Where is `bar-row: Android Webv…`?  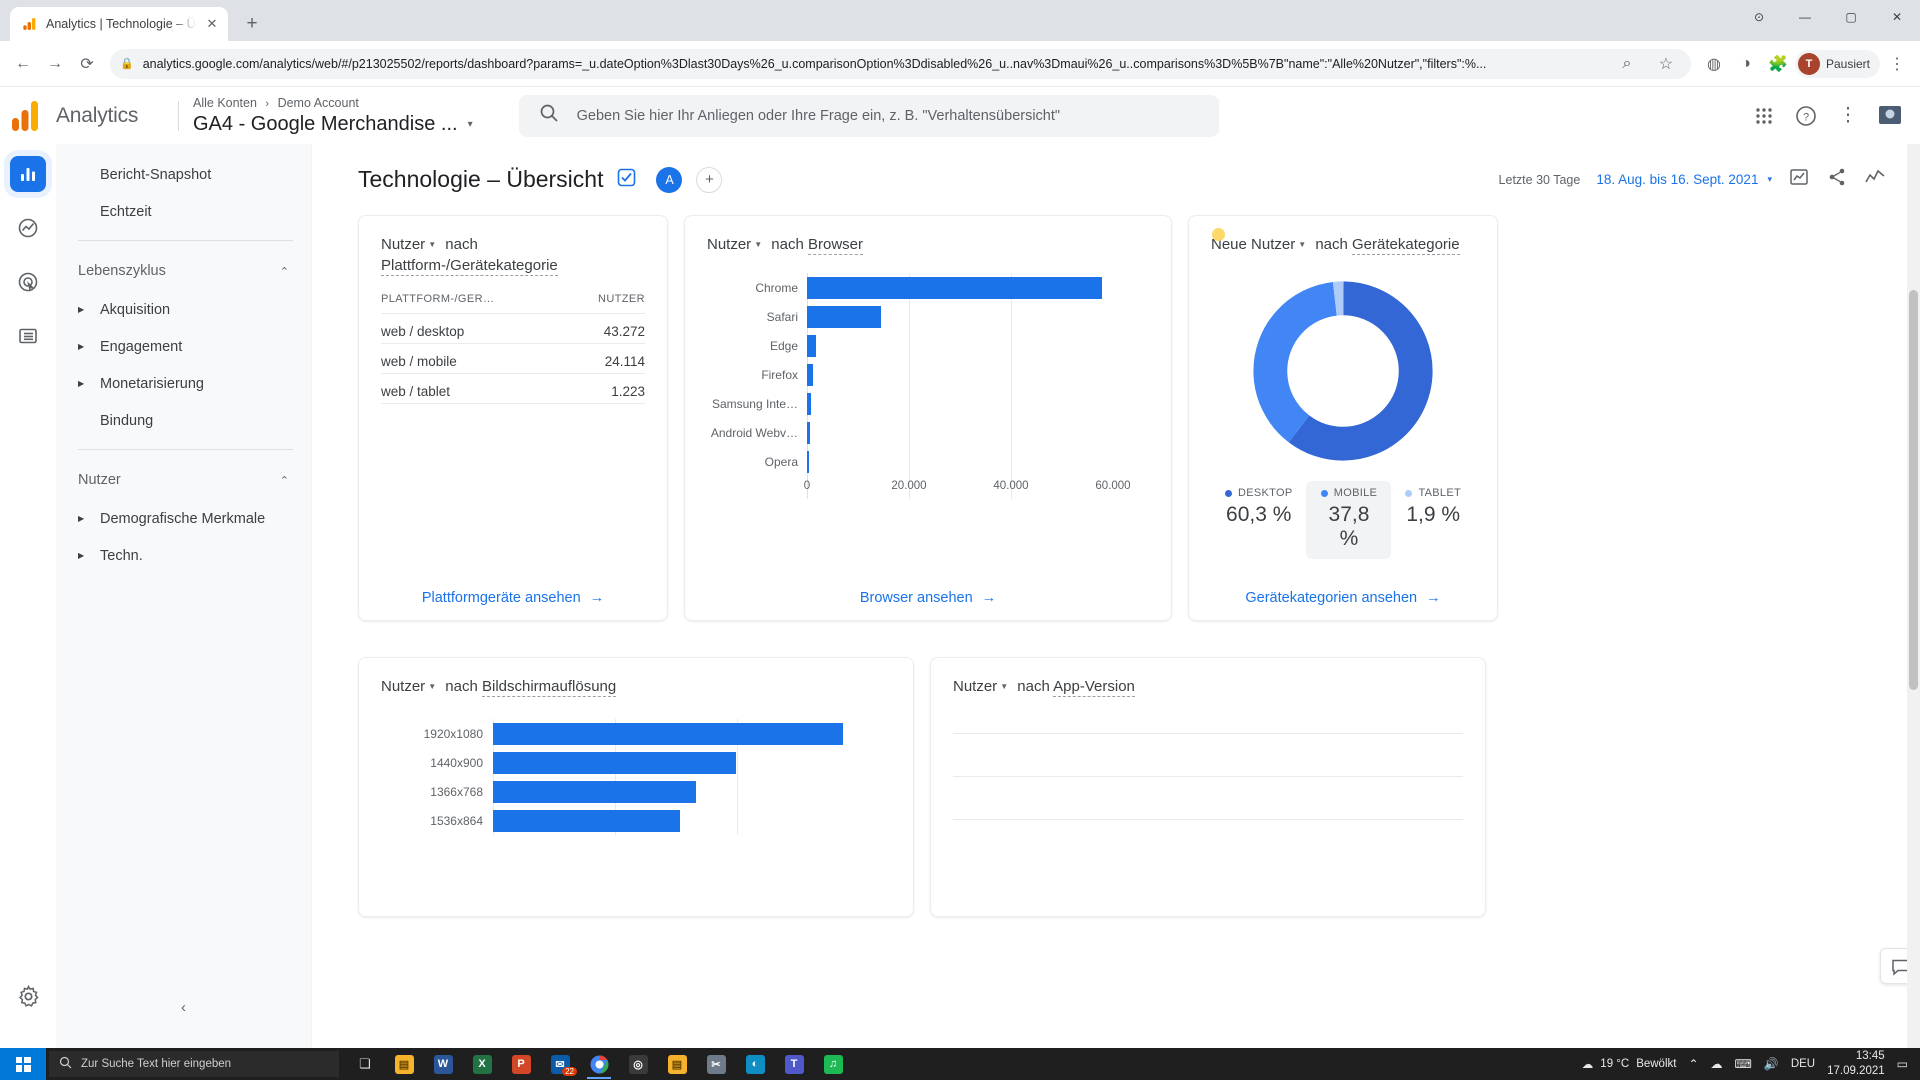 bar-row: Android Webv… is located at coordinates (928, 432).